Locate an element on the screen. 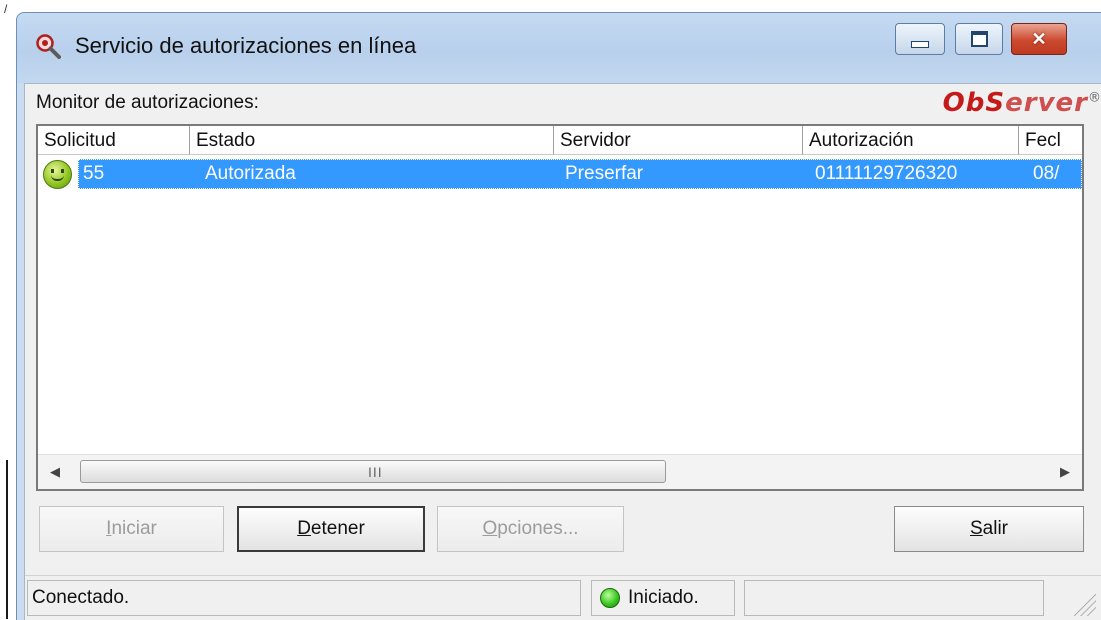 This screenshot has width=1101, height=620. scroll-right-icon: ▶ is located at coordinates (1065, 472).